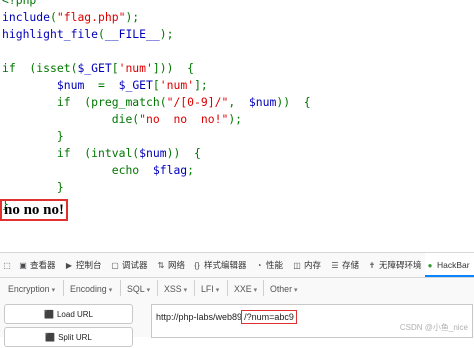 Image resolution: width=474 pixels, height=348 pixels. What do you see at coordinates (344, 265) in the screenshot?
I see `tab-storage: ☰ 存储` at bounding box center [344, 265].